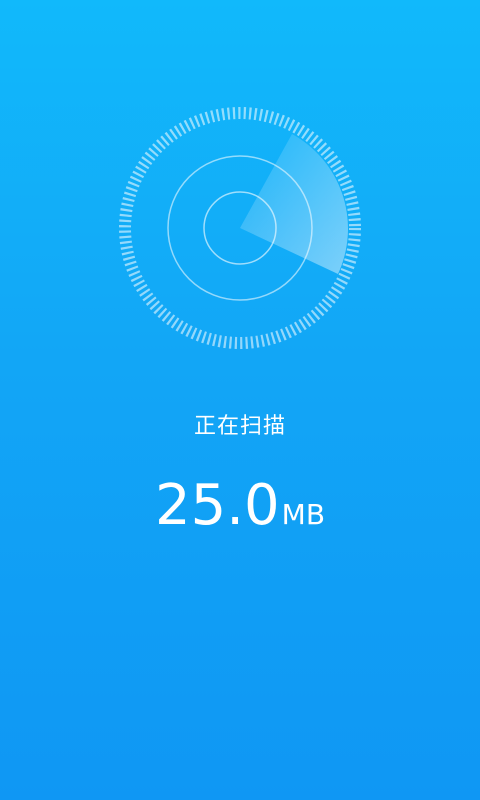  What do you see at coordinates (239, 426) in the screenshot?
I see `scan-status-label: 正在扫描` at bounding box center [239, 426].